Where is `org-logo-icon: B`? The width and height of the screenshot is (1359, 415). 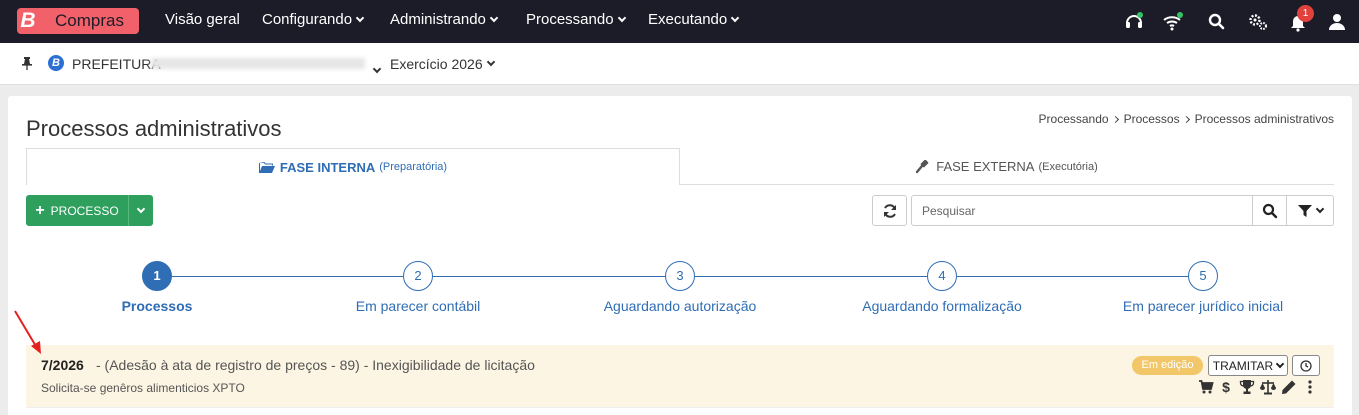
org-logo-icon: B is located at coordinates (56, 63).